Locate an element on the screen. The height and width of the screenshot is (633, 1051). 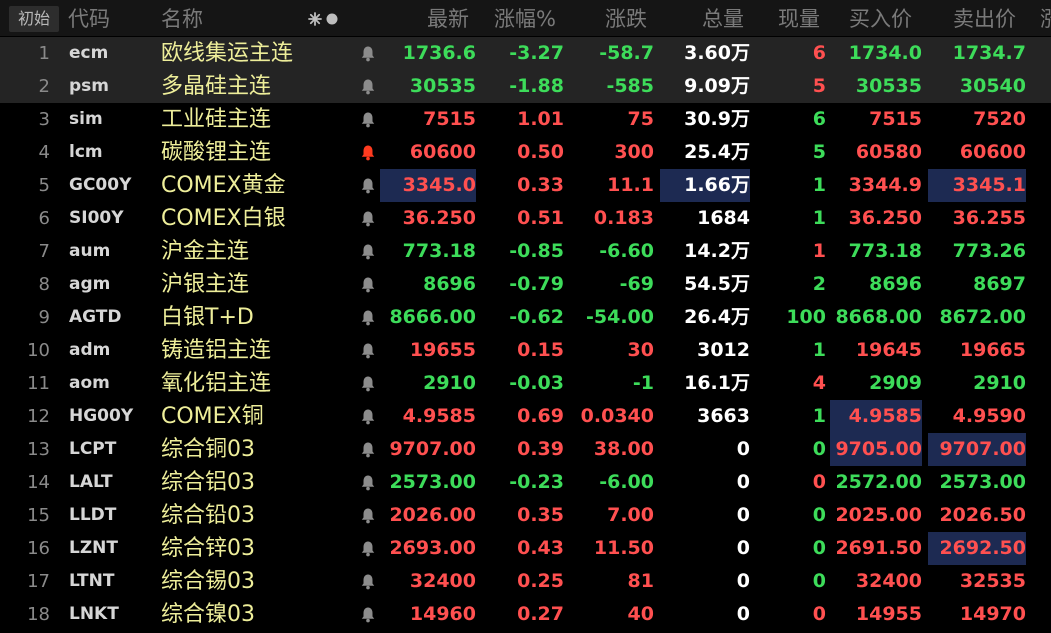
symbol-name: 综合镍03 is located at coordinates (208, 614).